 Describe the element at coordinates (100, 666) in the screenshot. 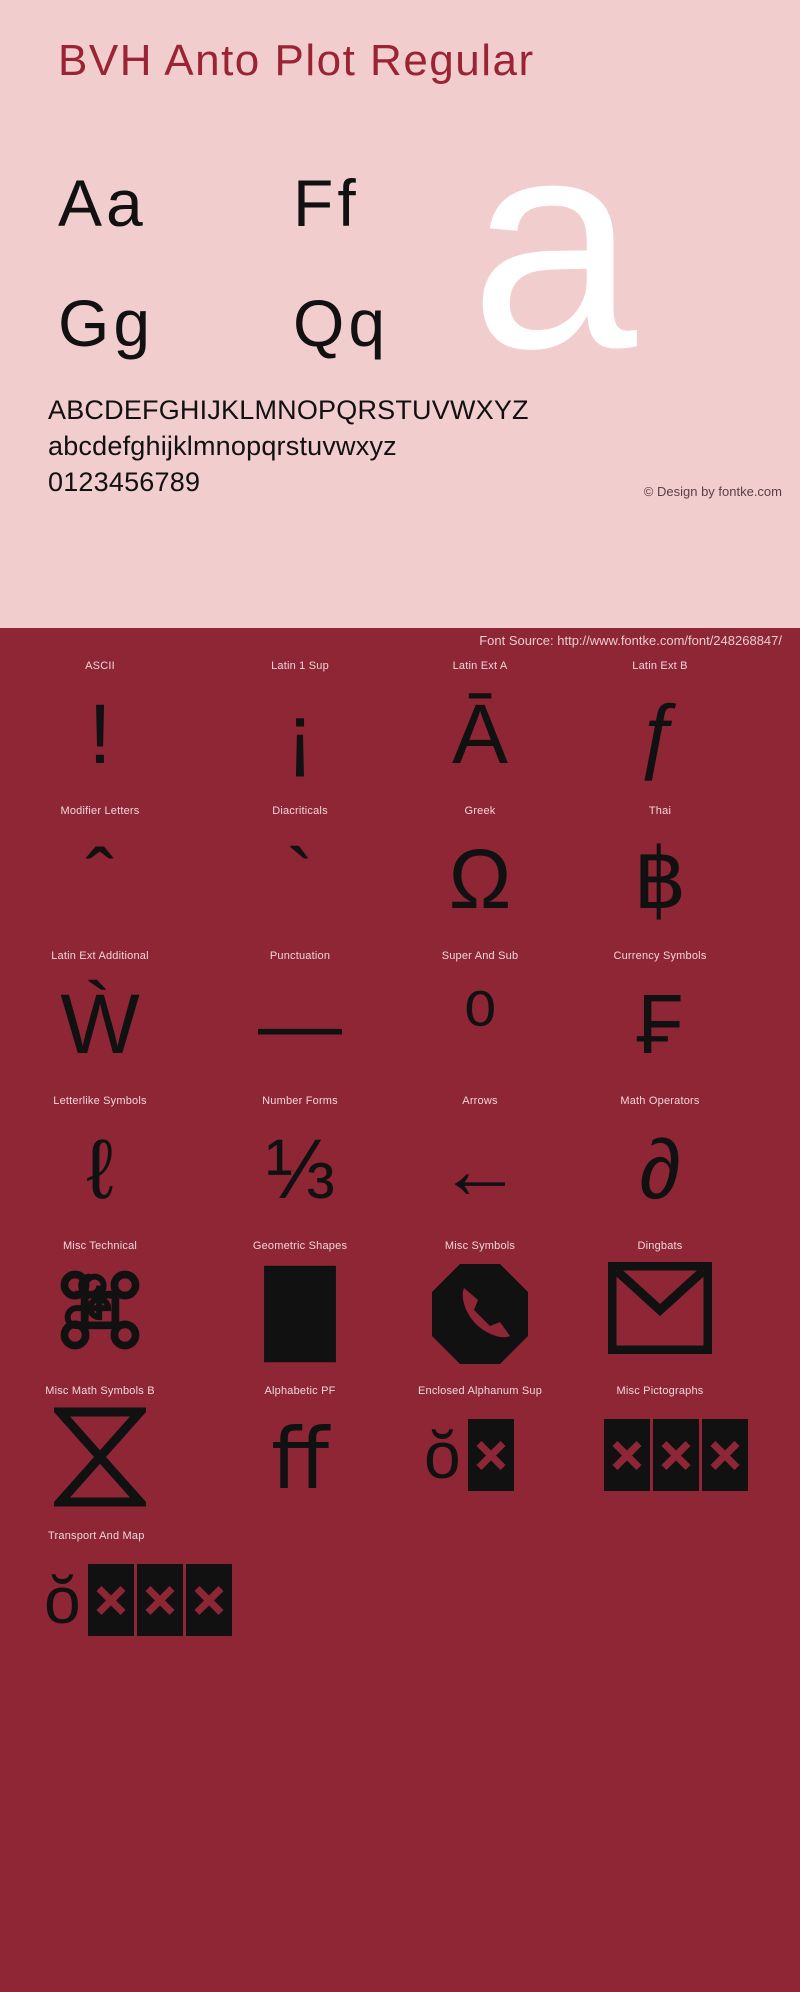

I see `block-label: ASCII` at that location.